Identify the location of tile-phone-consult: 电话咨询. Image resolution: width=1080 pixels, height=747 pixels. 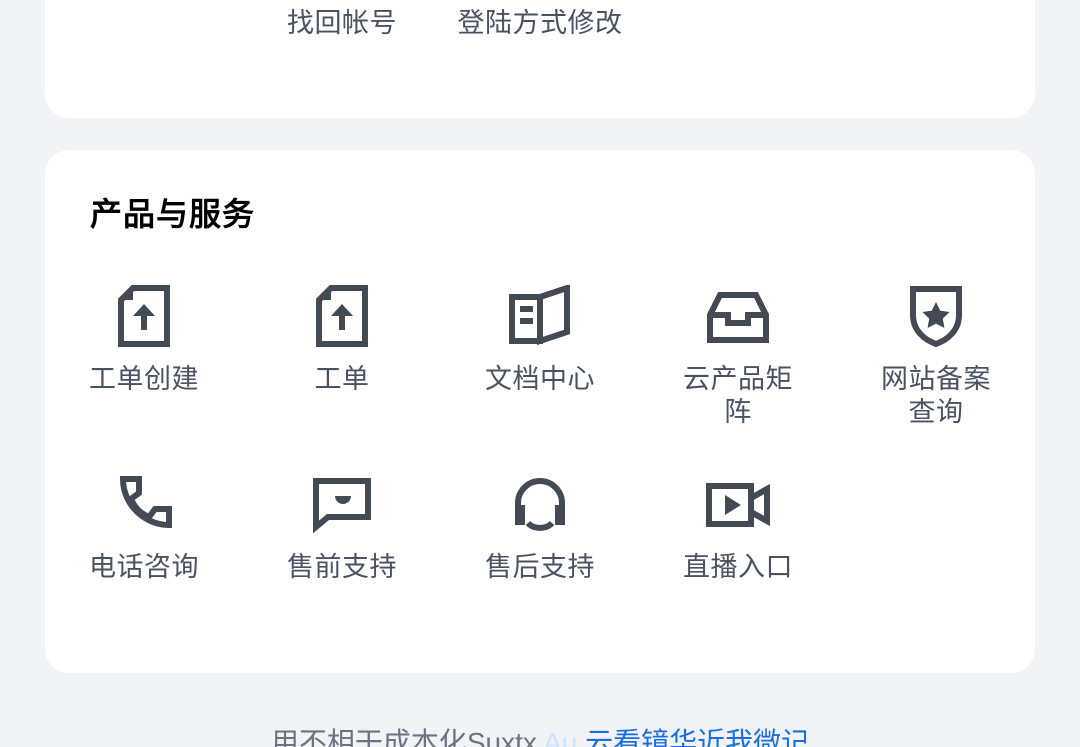
(144, 528).